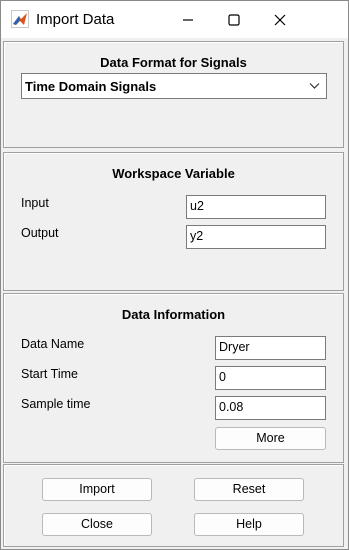  Describe the element at coordinates (49, 374) in the screenshot. I see `start-time-label: Start Time` at that location.